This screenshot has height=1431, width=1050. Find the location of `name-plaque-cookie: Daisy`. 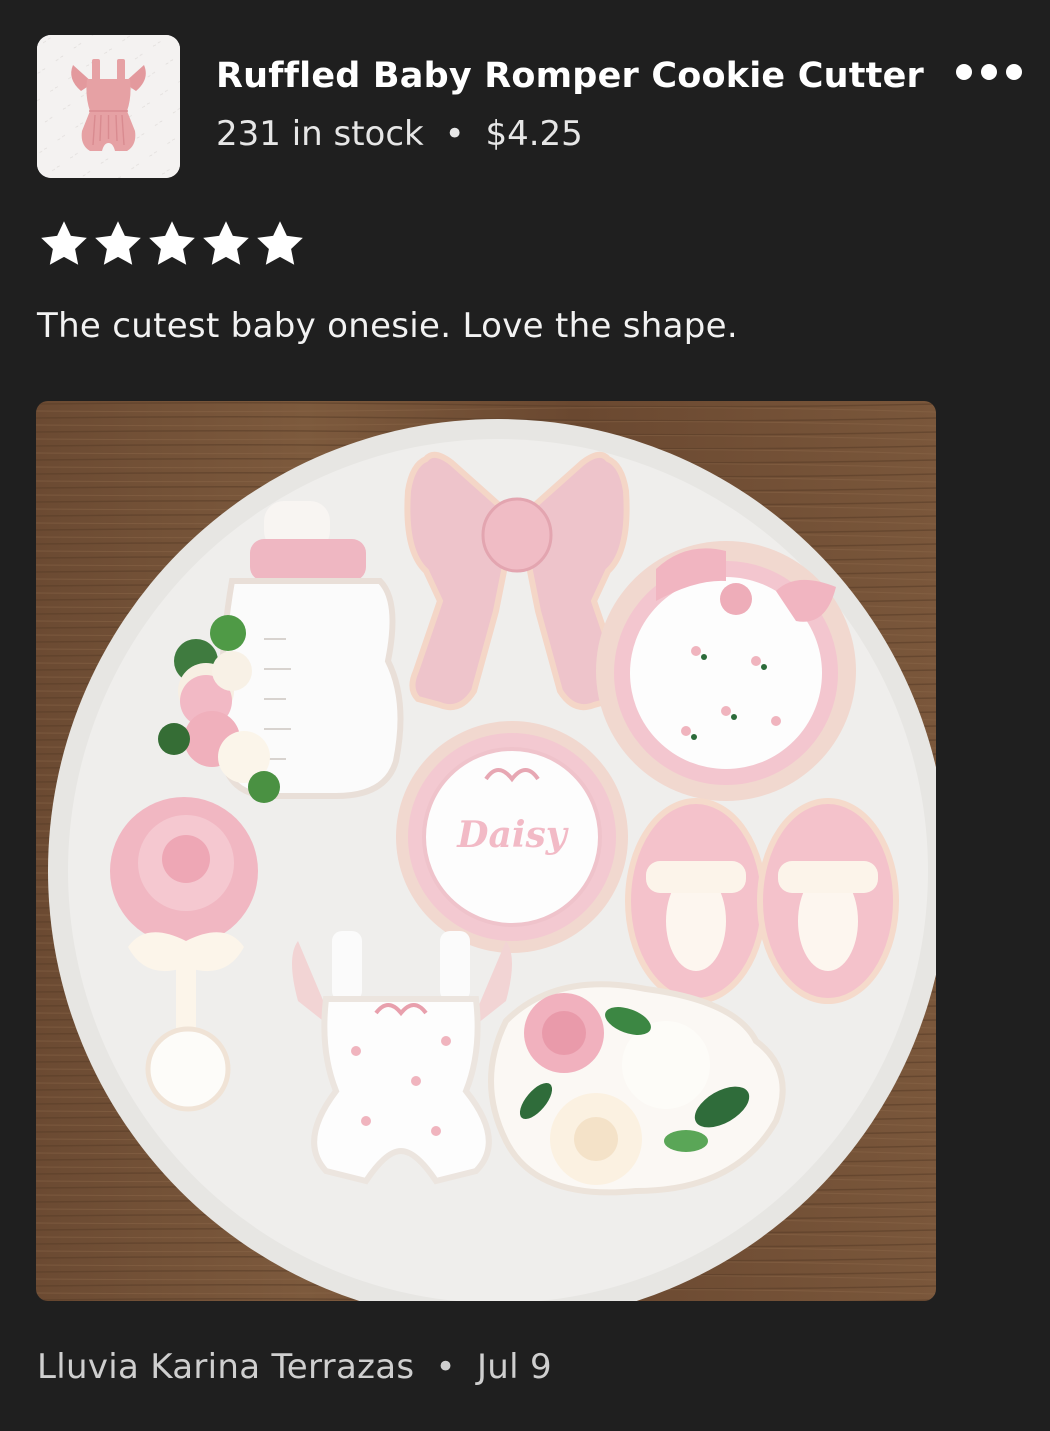

name-plaque-cookie: Daisy is located at coordinates (512, 837).